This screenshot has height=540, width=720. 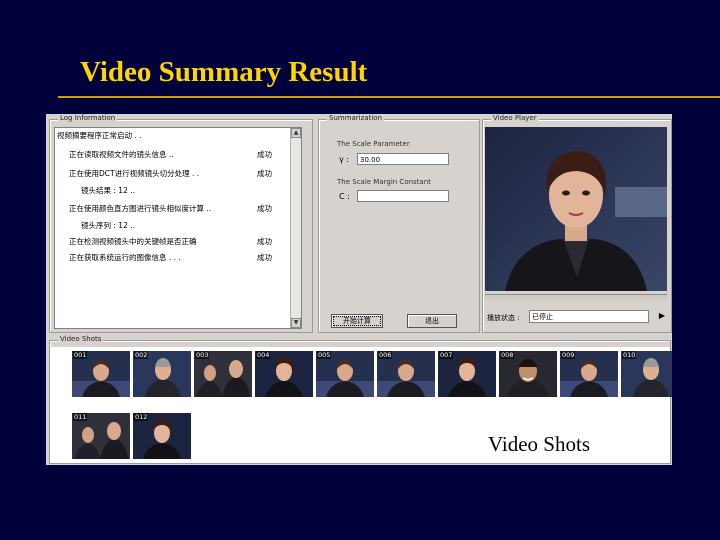 I want to click on video-player-title: Video Player, so click(x=515, y=118).